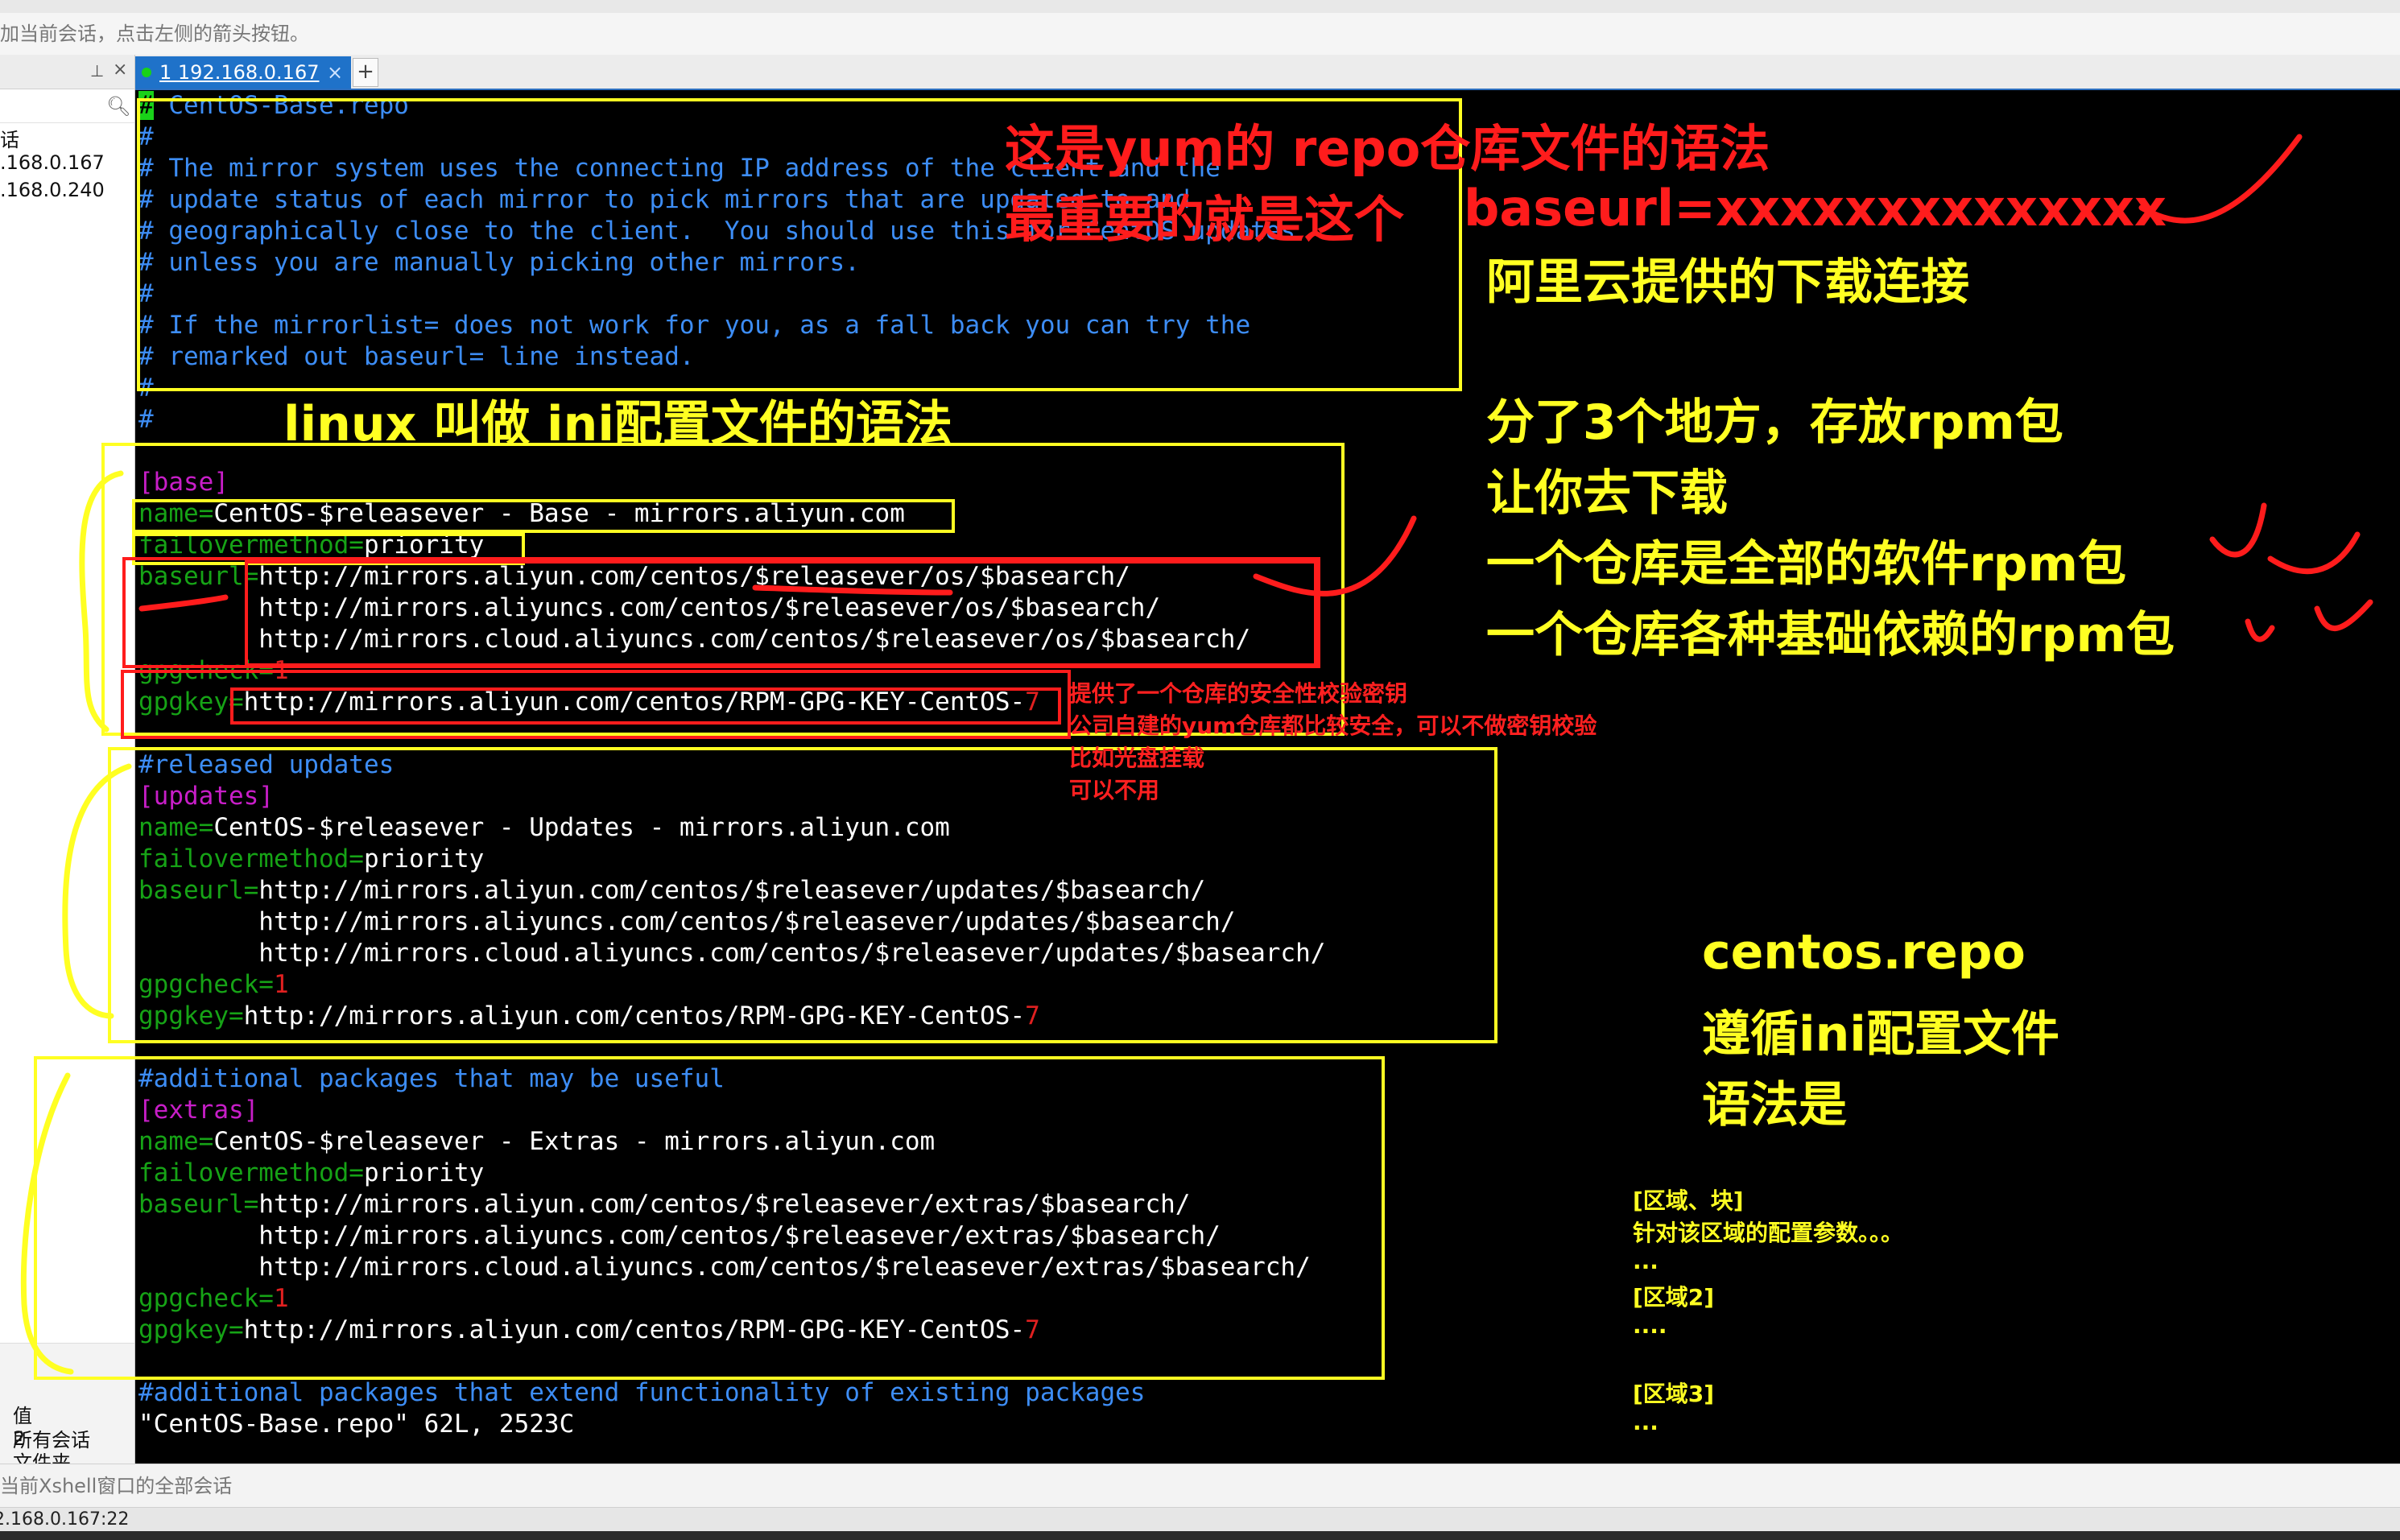 The image size is (2400, 1540). Describe the element at coordinates (53, 190) in the screenshot. I see `session-item-240: .168.0.240` at that location.